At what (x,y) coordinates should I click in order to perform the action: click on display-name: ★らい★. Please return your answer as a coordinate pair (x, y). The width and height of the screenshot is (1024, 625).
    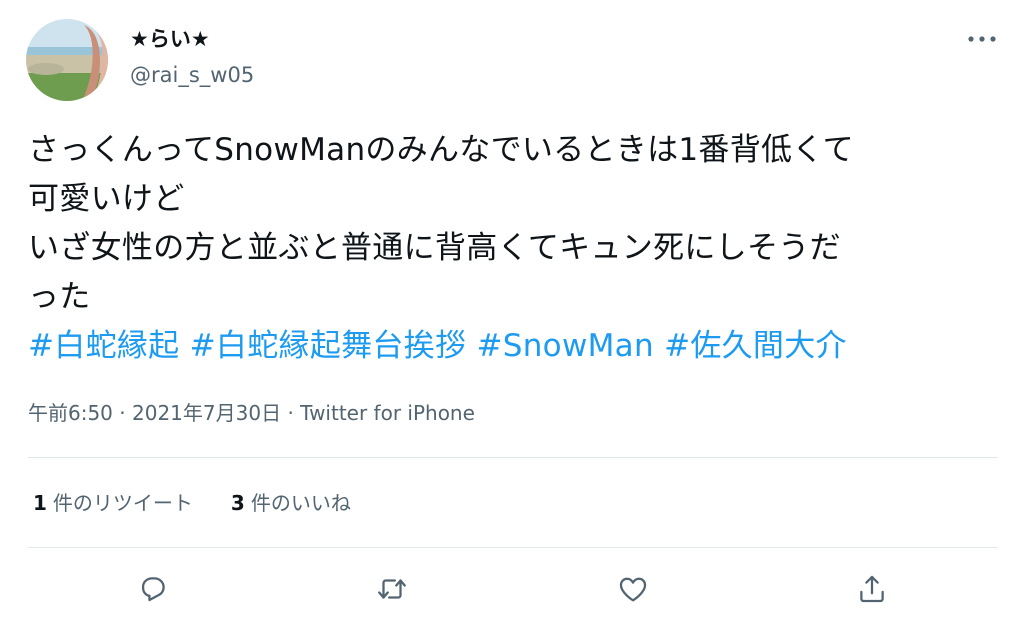
    Looking at the image, I should click on (170, 39).